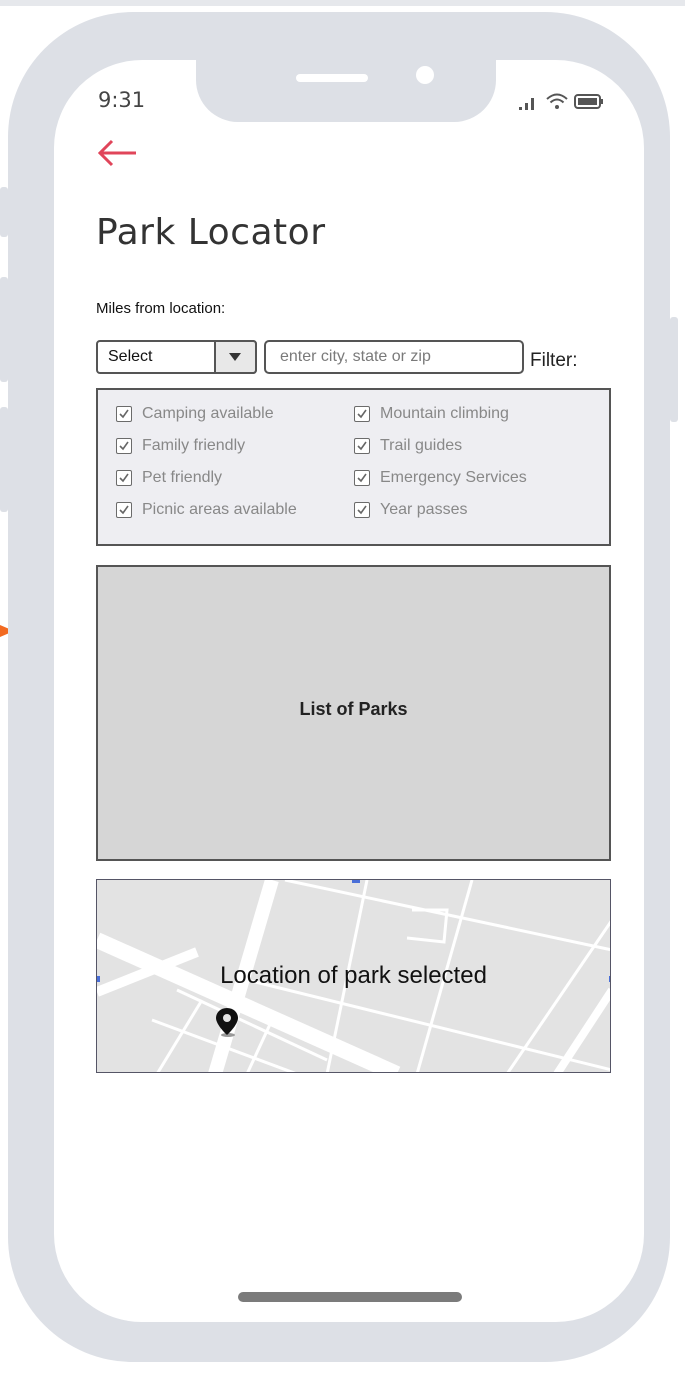 This screenshot has width=685, height=1373. I want to click on miles-select: Select, so click(176, 357).